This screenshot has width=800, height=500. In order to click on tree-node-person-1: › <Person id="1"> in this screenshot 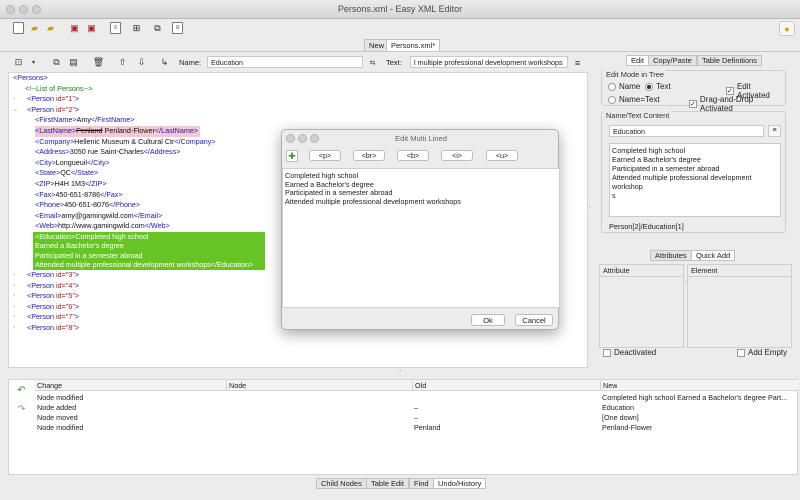, I will do `click(46, 99)`.